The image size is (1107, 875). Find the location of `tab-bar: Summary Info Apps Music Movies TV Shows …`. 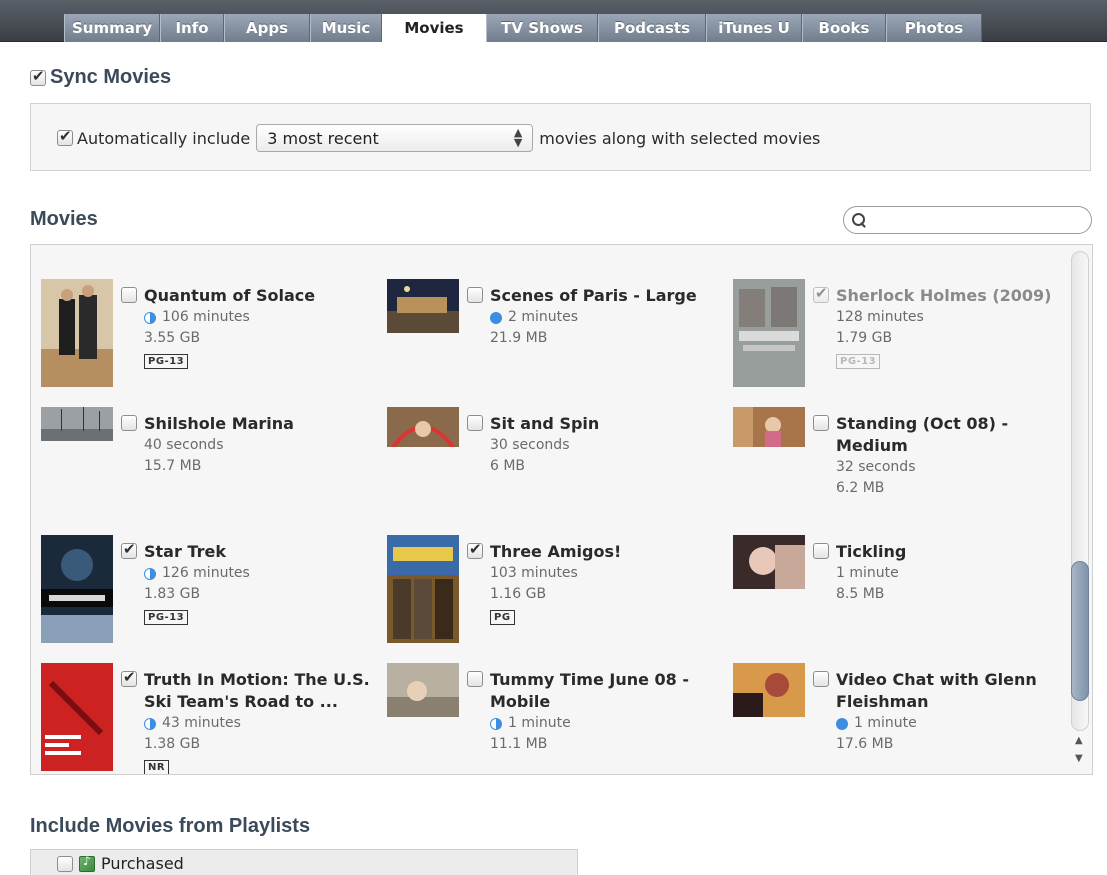

tab-bar: Summary Info Apps Music Movies TV Shows … is located at coordinates (553, 21).